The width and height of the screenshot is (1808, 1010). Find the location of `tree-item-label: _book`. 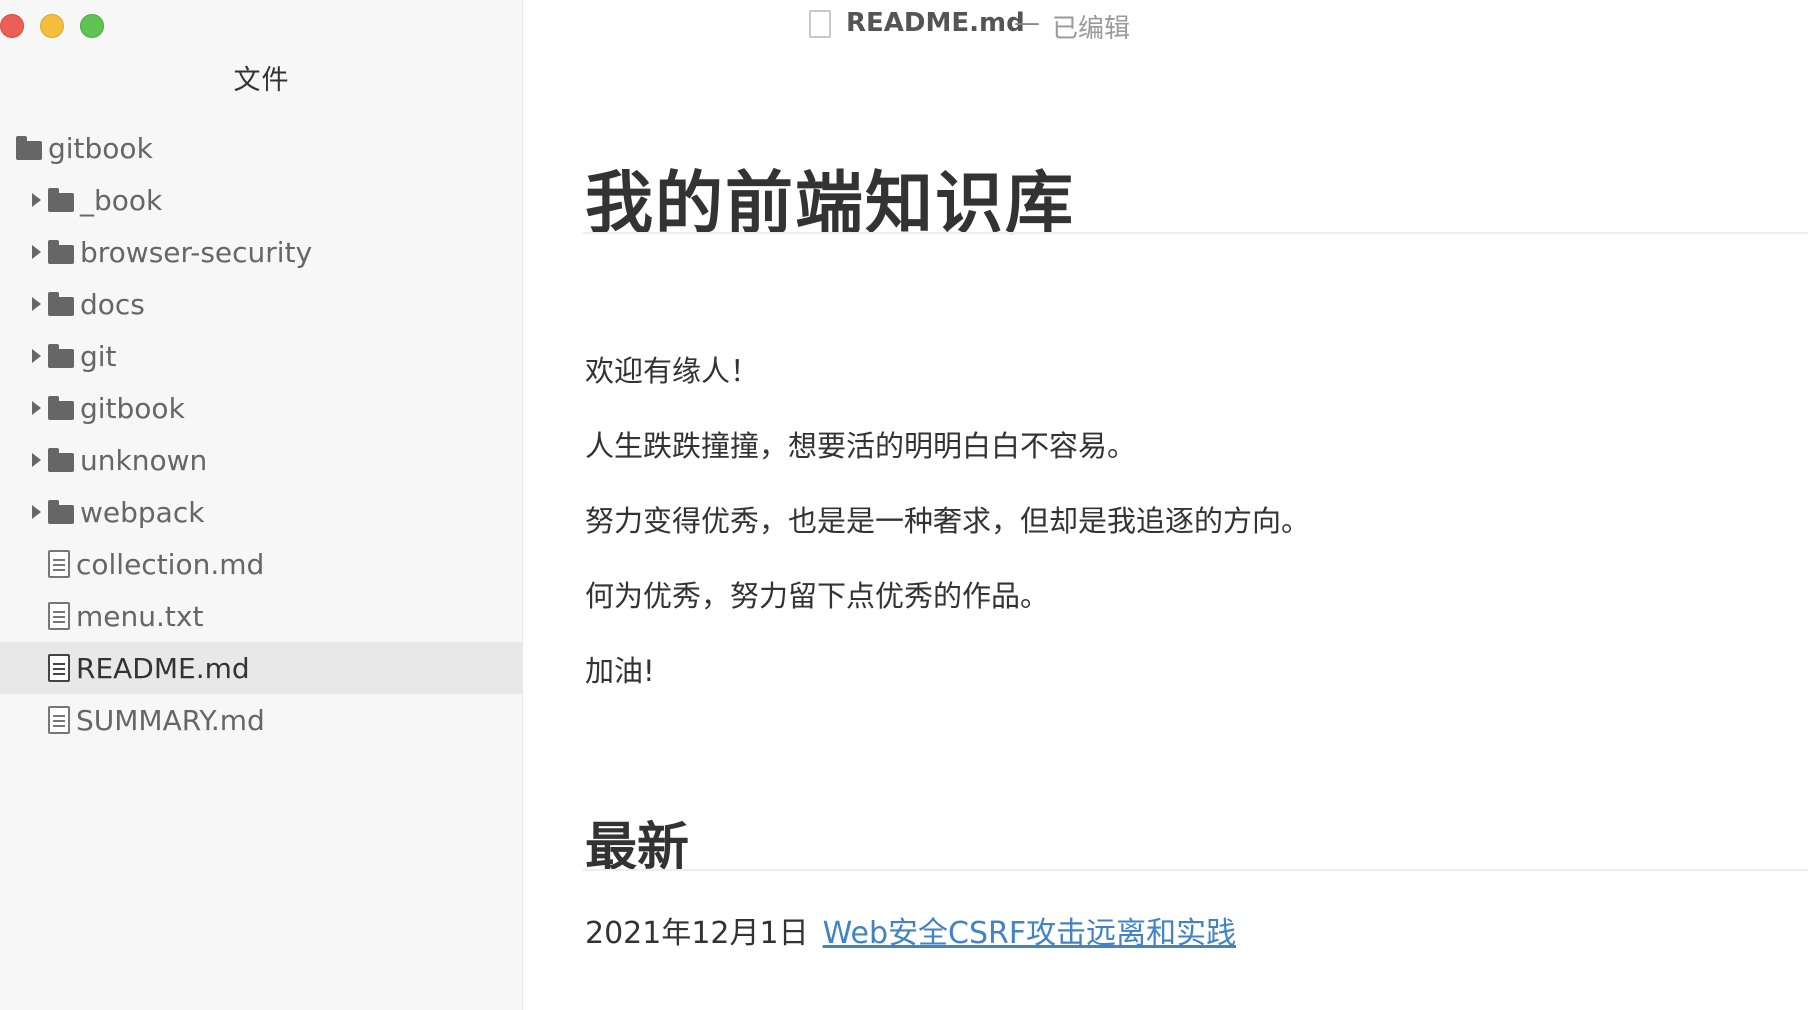

tree-item-label: _book is located at coordinates (121, 200).